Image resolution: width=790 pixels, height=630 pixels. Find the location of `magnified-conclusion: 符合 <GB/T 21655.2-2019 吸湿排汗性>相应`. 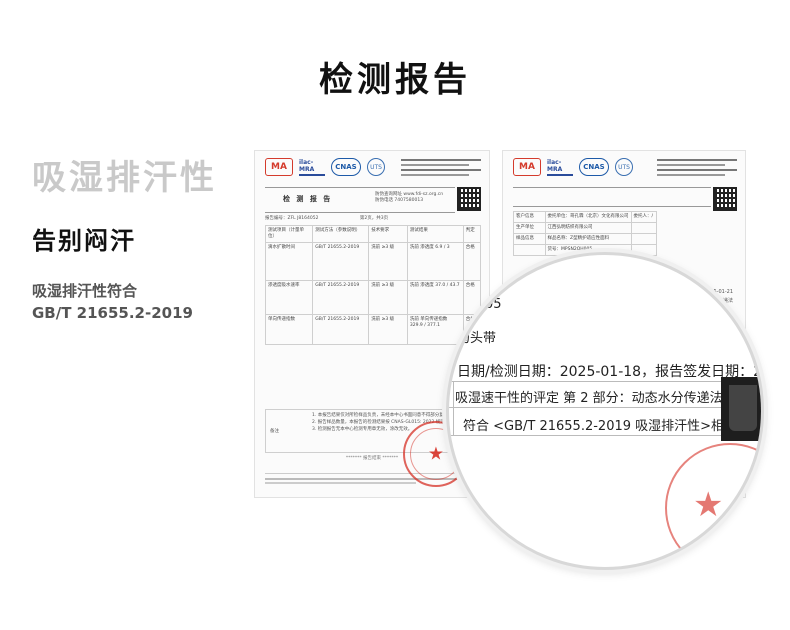

magnified-conclusion: 符合 <GB/T 21655.2-2019 吸湿排汗性>相应 is located at coordinates (600, 426).